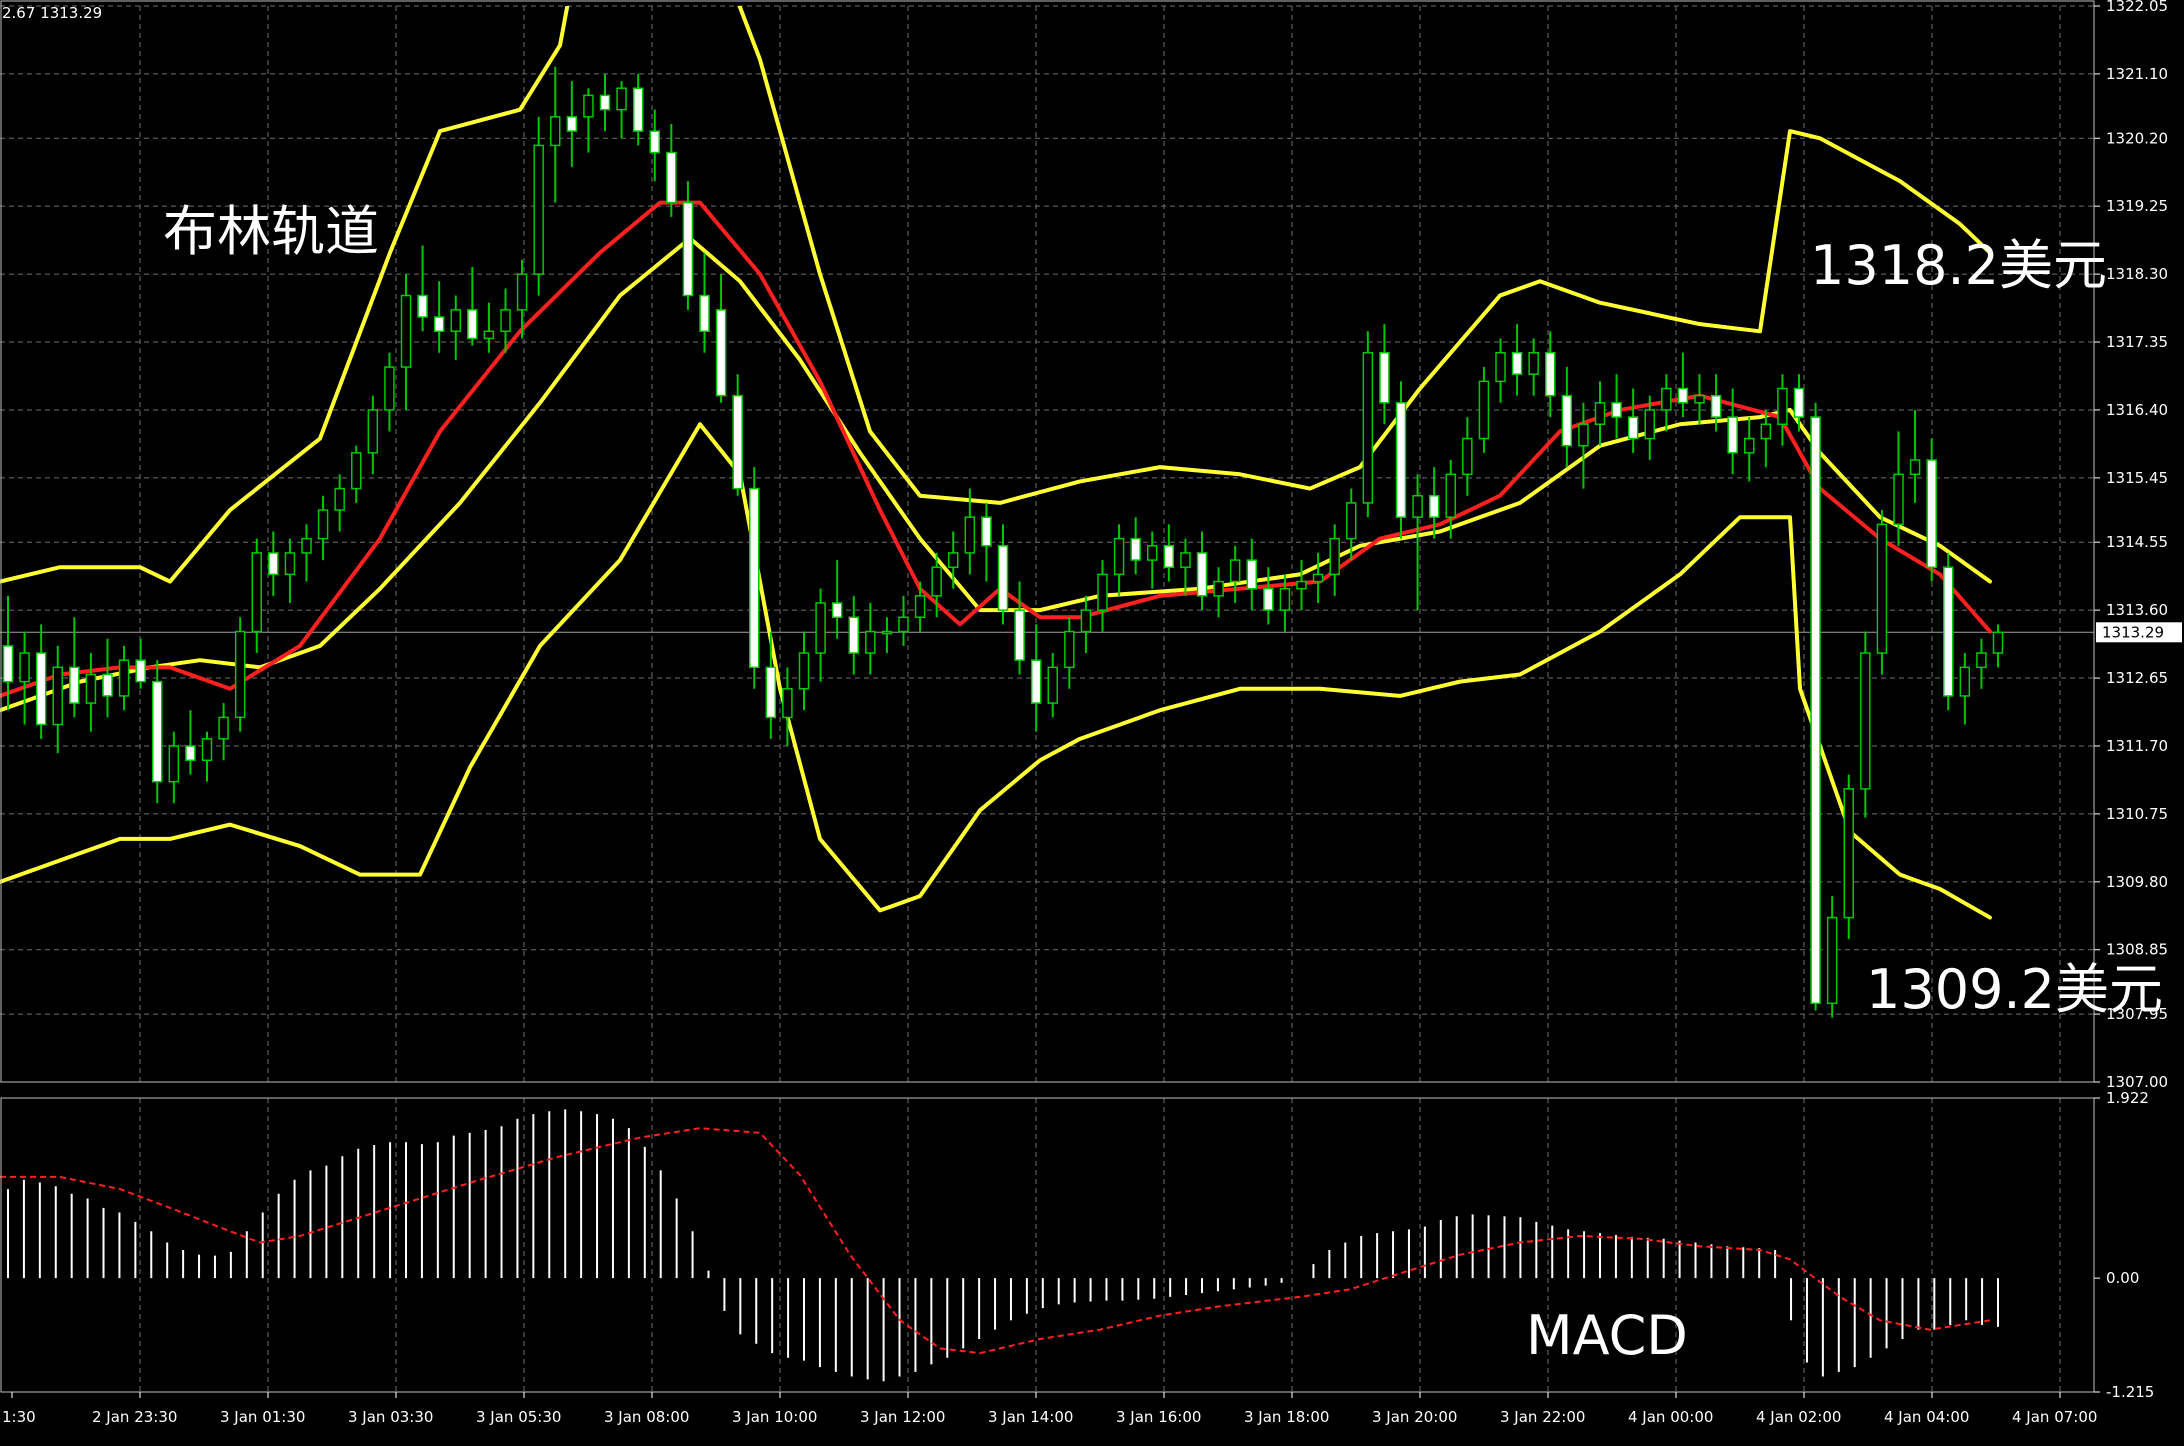 This screenshot has width=2184, height=1446. Describe the element at coordinates (774, 1417) in the screenshot. I see `time-tick-label: 3 Jan 10:00` at that location.